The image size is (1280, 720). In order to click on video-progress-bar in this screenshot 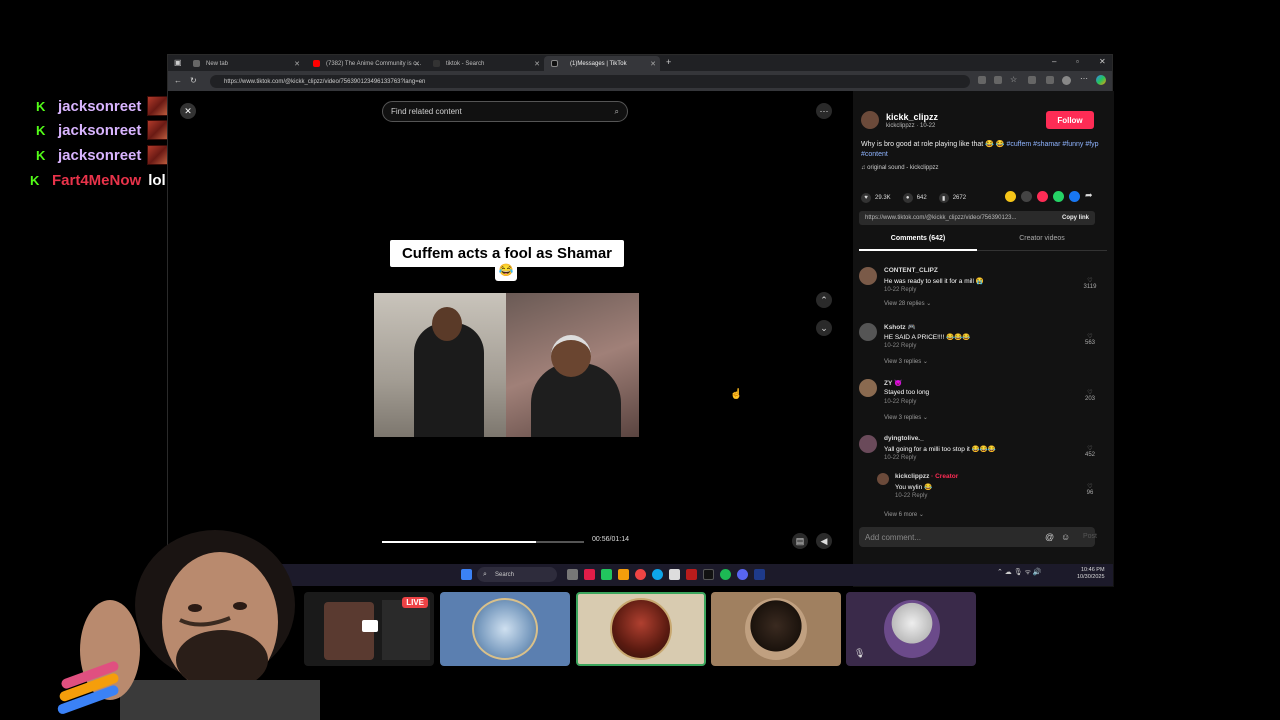, I will do `click(483, 542)`.